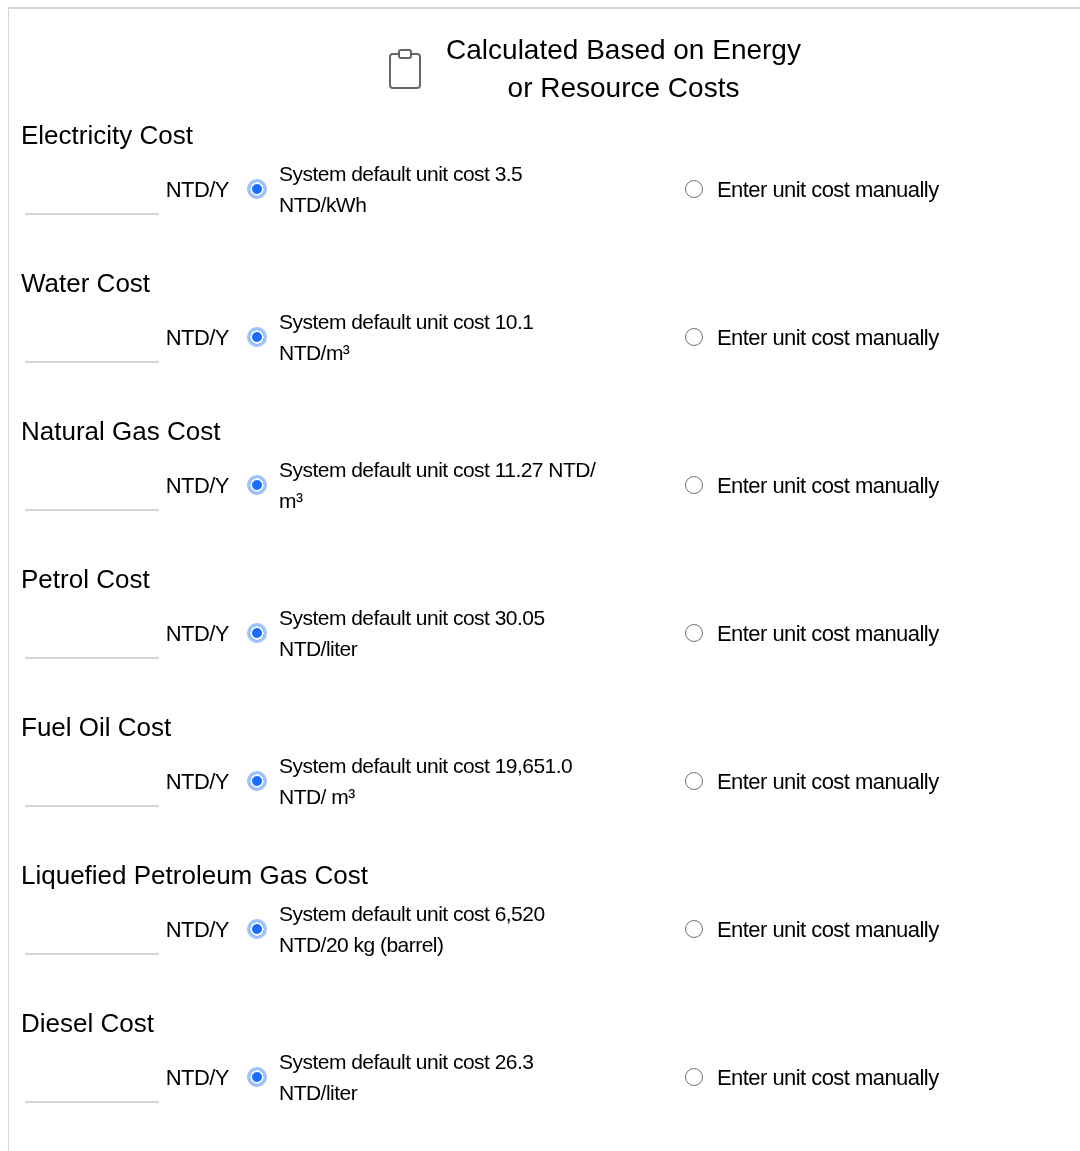 This screenshot has height=1151, width=1080. I want to click on section-title: Diesel Cost, so click(87, 1023).